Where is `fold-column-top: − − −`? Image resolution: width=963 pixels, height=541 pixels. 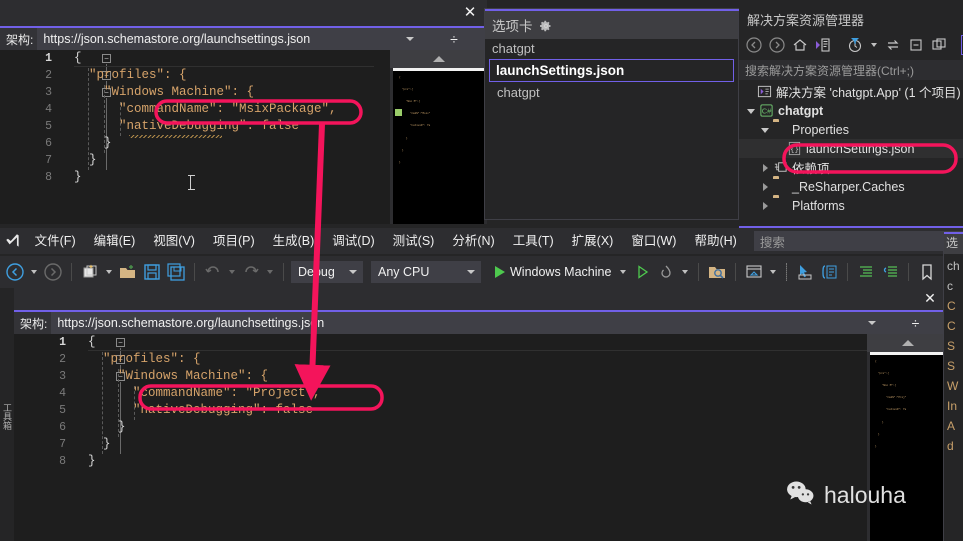 fold-column-top: − − − is located at coordinates (84, 137).